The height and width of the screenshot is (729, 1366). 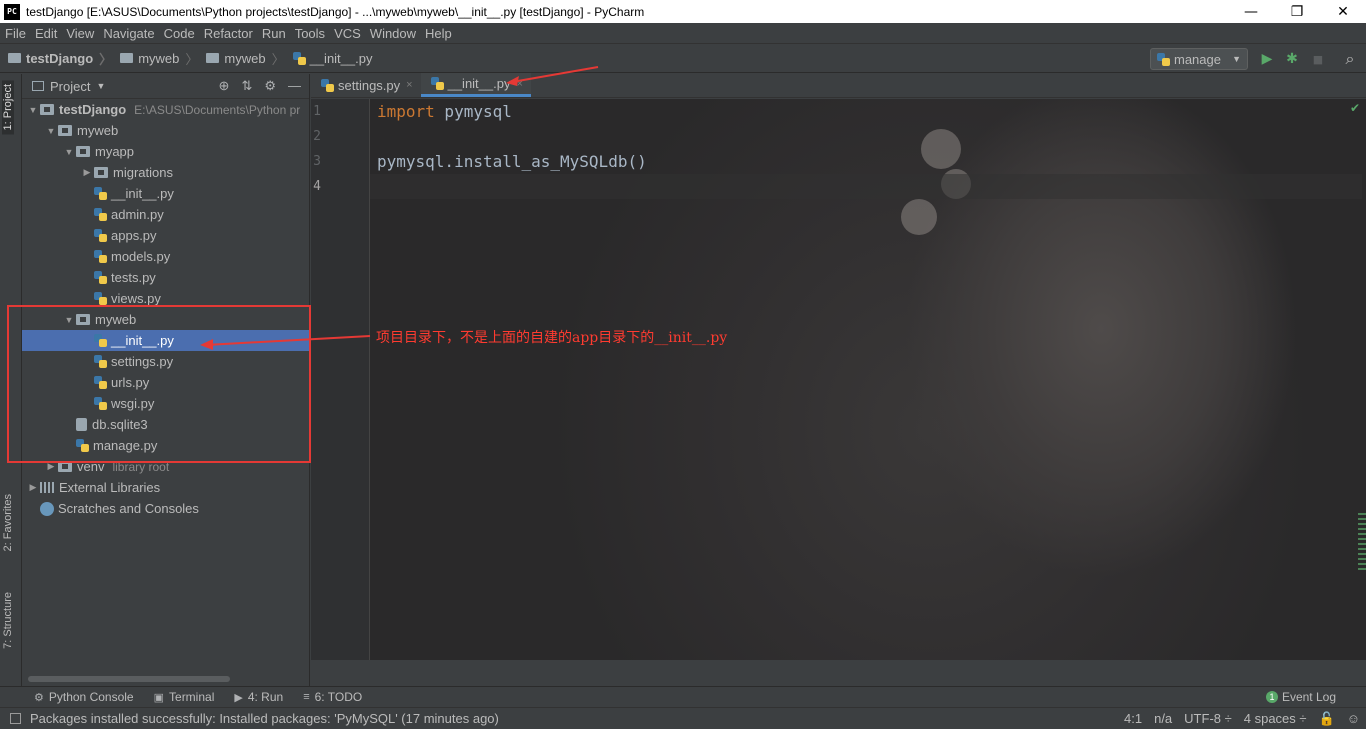 What do you see at coordinates (265, 697) in the screenshot?
I see `tool-label: 4: Run` at bounding box center [265, 697].